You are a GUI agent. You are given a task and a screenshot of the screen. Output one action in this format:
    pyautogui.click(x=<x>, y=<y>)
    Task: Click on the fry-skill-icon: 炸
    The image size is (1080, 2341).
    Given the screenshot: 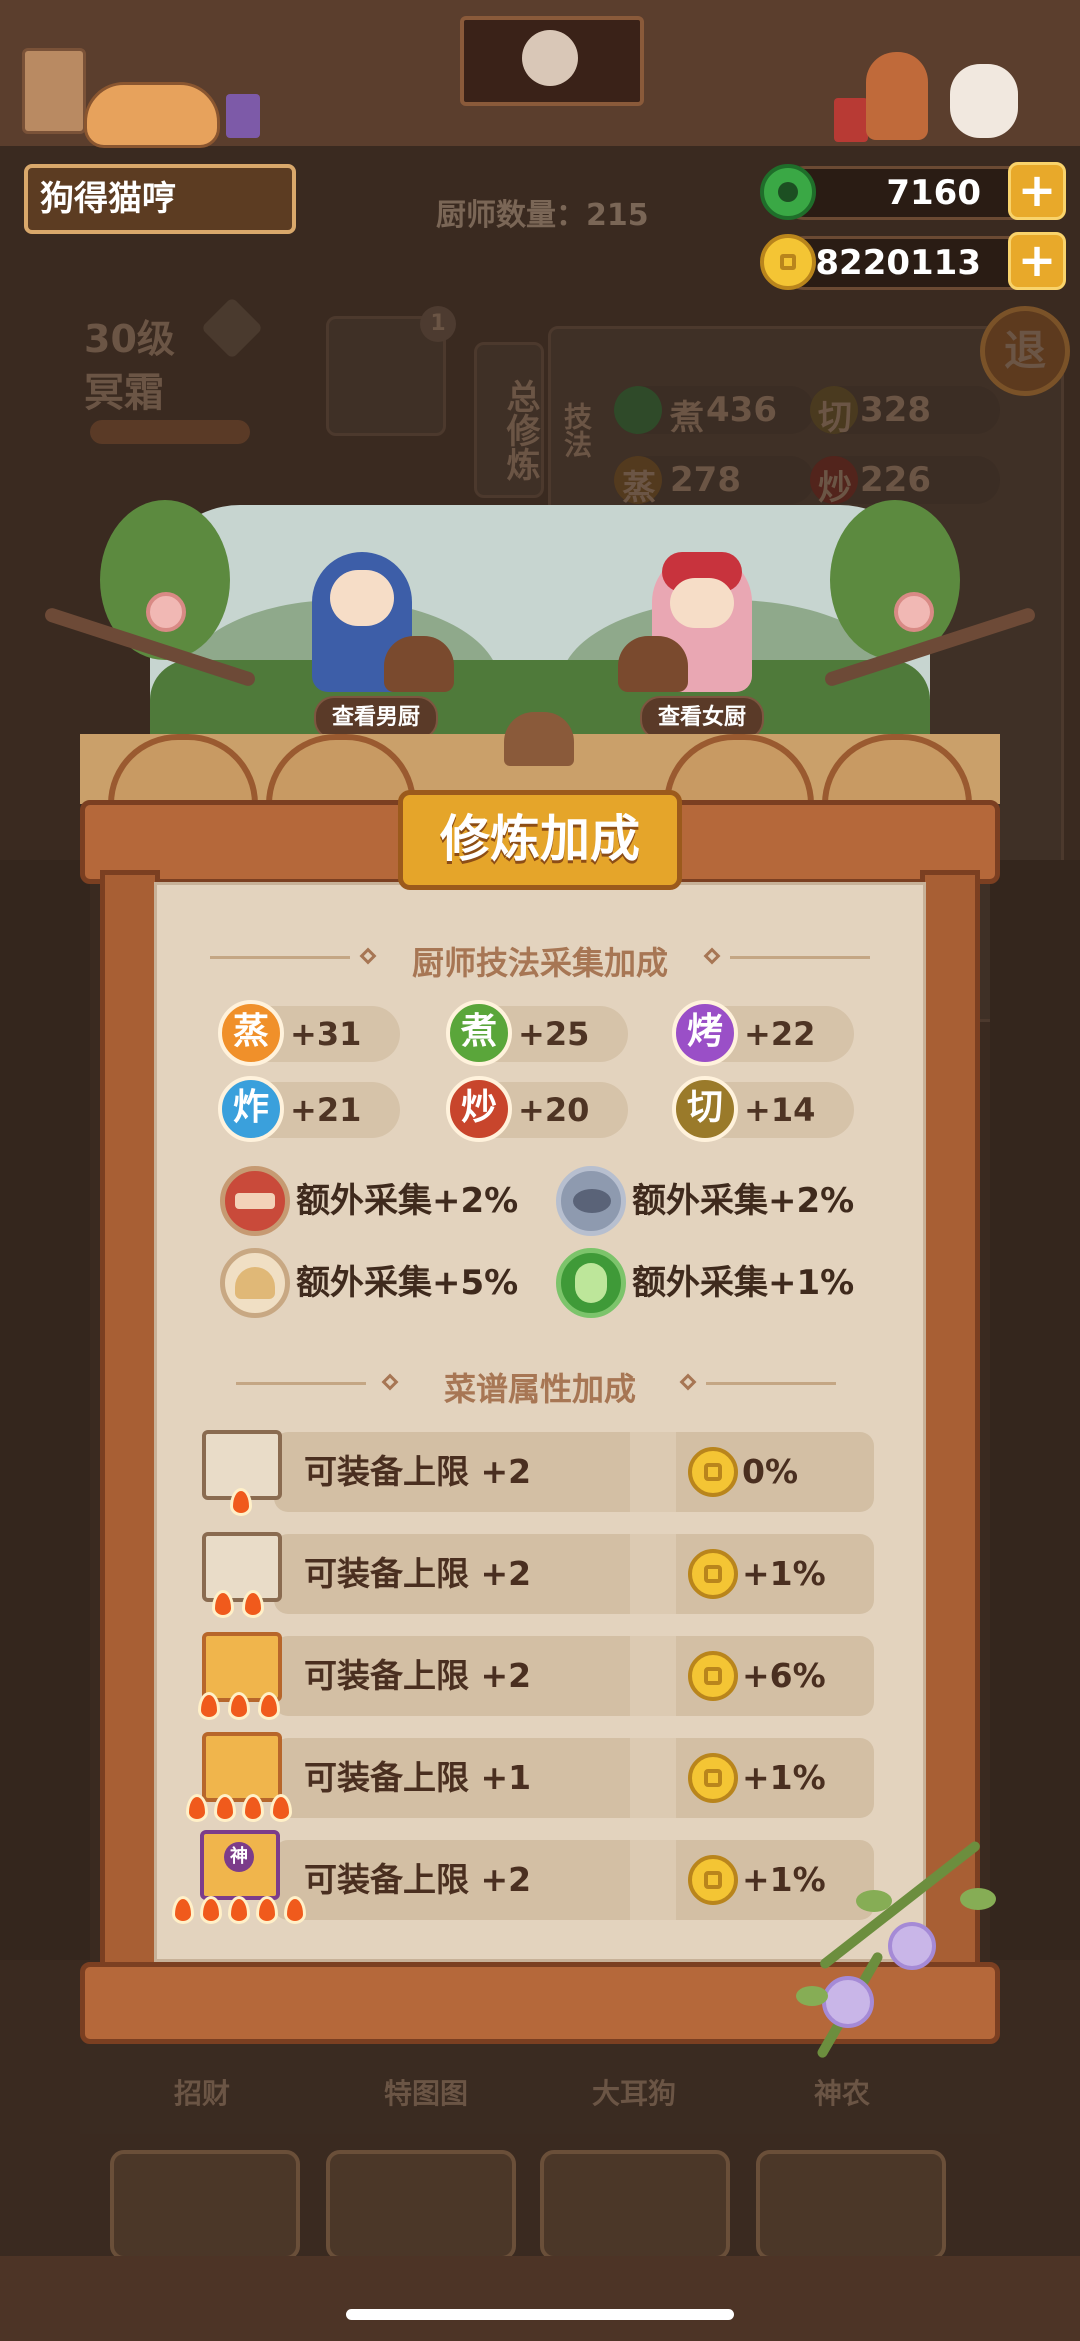 What is the action you would take?
    pyautogui.click(x=251, y=1109)
    